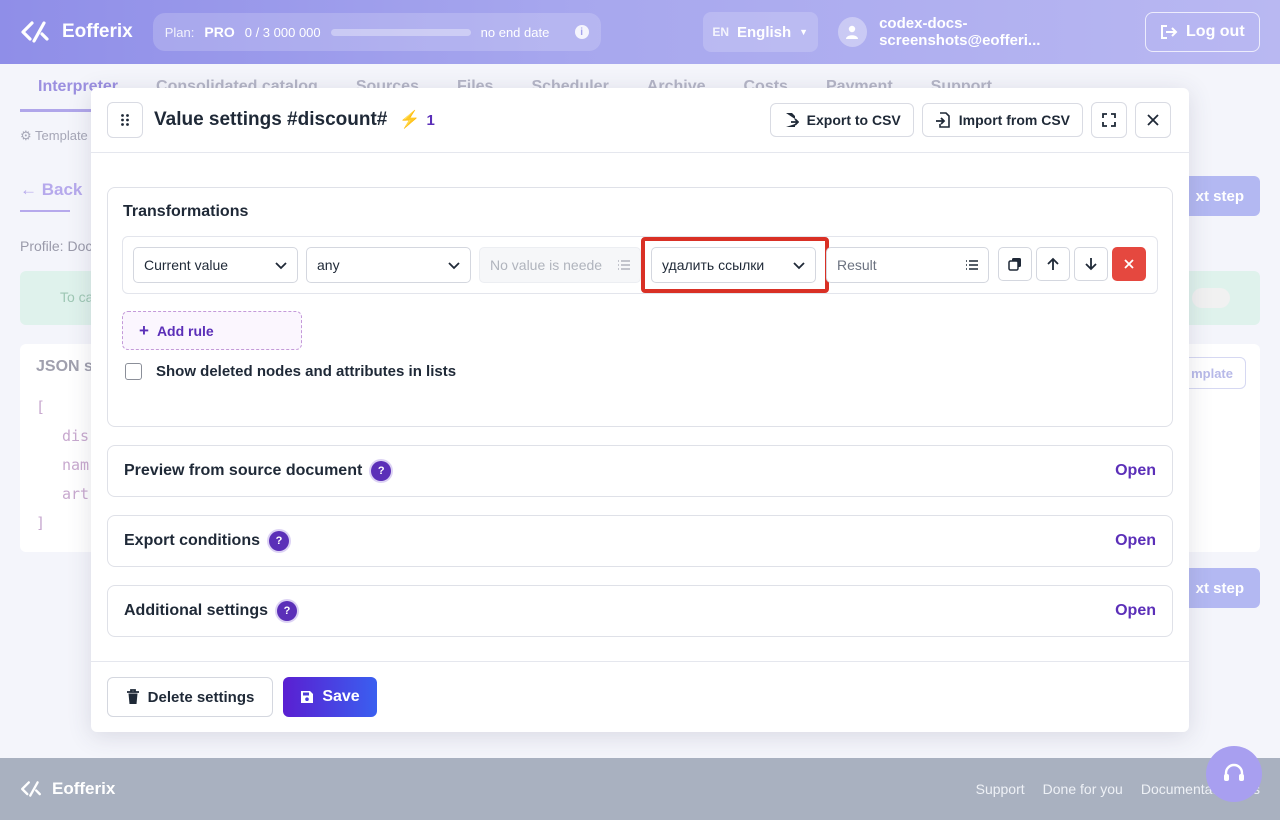 The width and height of the screenshot is (1280, 820). What do you see at coordinates (61, 135) in the screenshot?
I see `subtab-label: Template` at bounding box center [61, 135].